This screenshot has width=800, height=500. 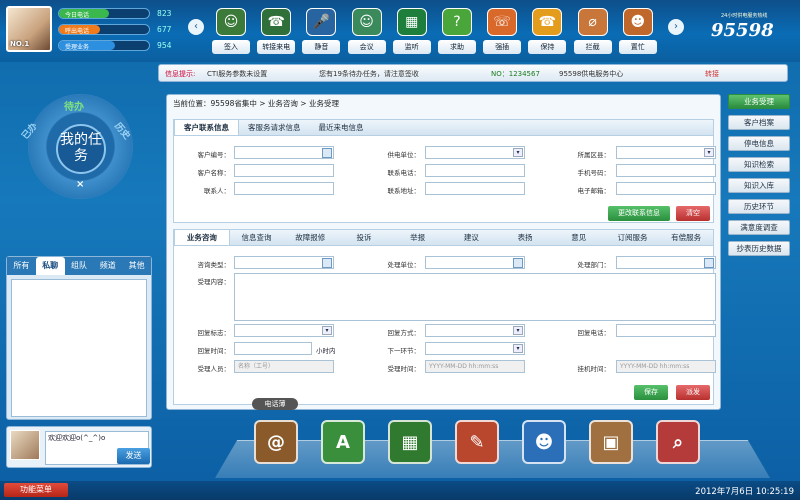 I want to click on contact-field, so click(x=284, y=188).